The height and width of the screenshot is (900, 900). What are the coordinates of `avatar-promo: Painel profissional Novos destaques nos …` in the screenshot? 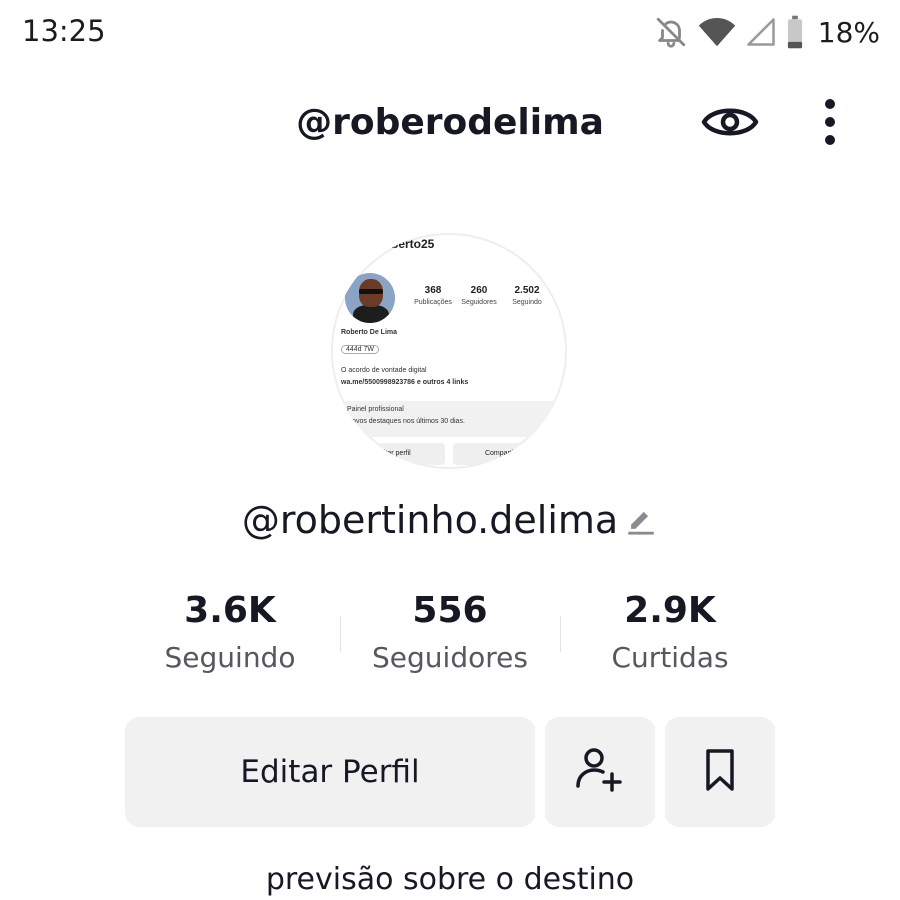 It's located at (449, 419).